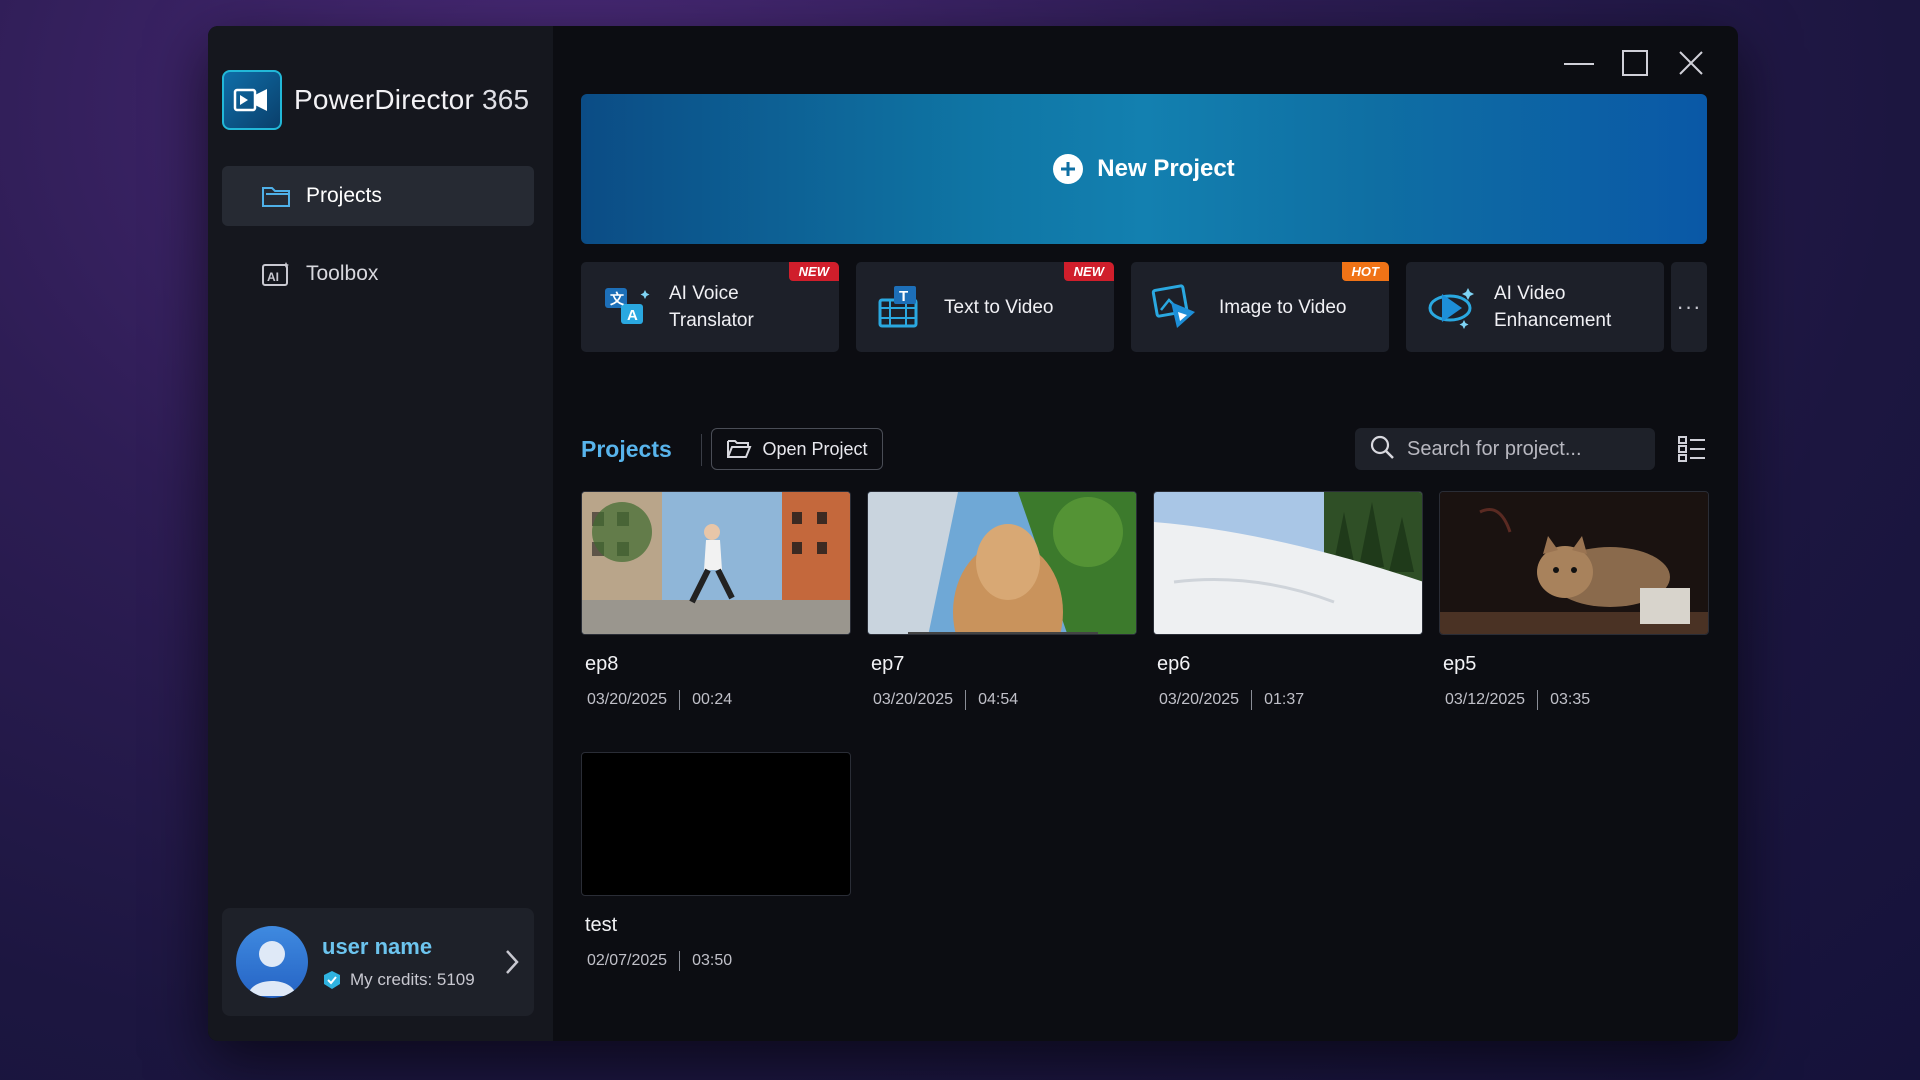 The height and width of the screenshot is (1080, 1920). What do you see at coordinates (1527, 449) in the screenshot?
I see `search-input` at bounding box center [1527, 449].